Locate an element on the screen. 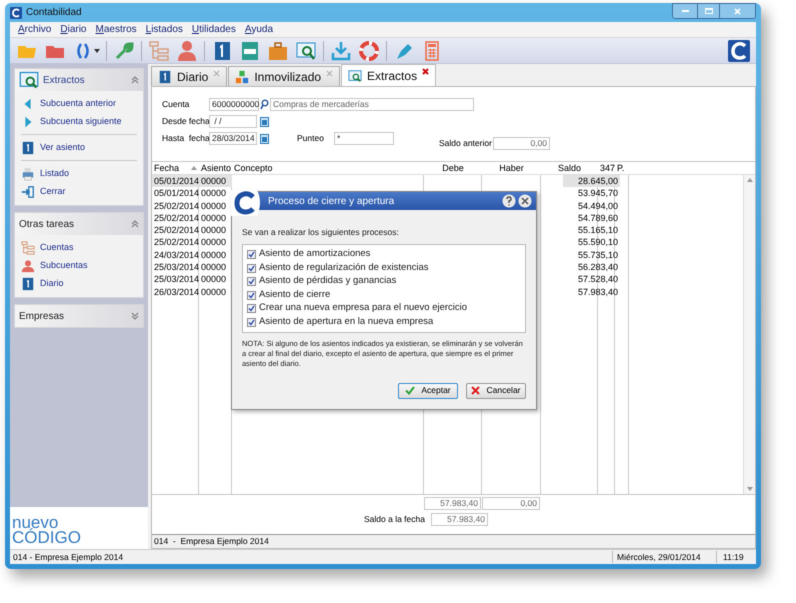 This screenshot has width=796, height=603. table-cell: 56.283,40 is located at coordinates (591, 267).